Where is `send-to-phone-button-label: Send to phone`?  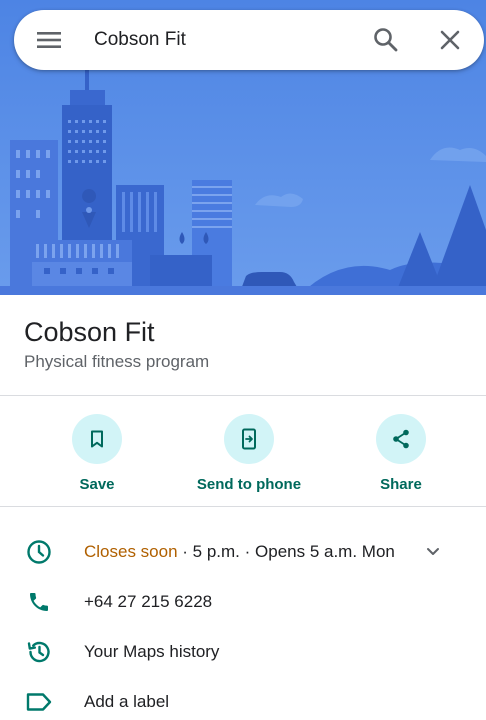 send-to-phone-button-label: Send to phone is located at coordinates (249, 484).